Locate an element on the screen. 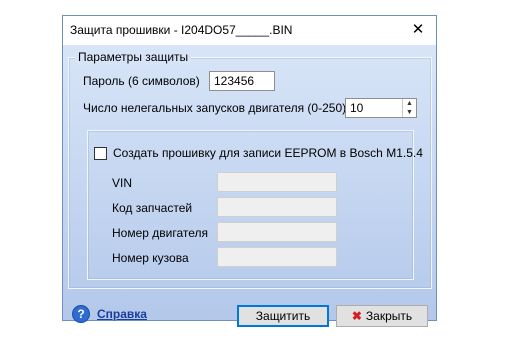  protect-button-label: Защитить is located at coordinates (283, 316).